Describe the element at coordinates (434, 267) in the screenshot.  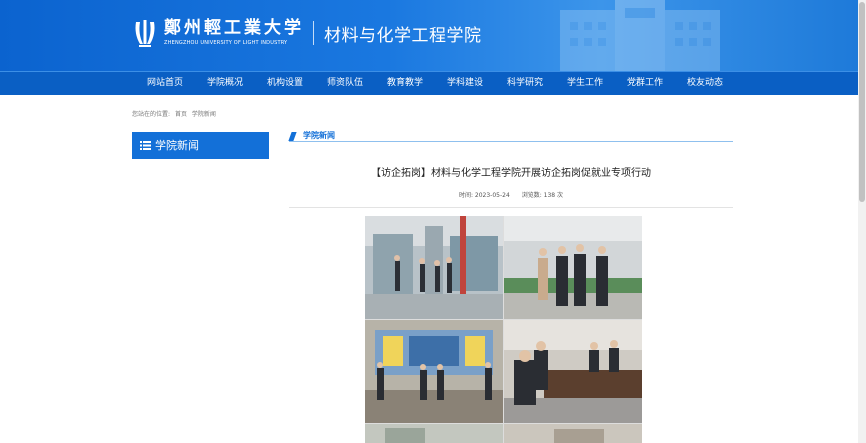
I see `photo-factory-visit` at that location.